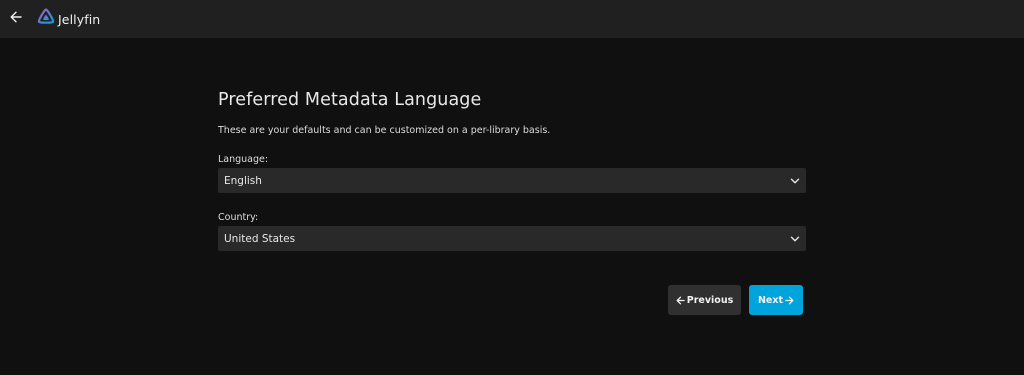 The height and width of the screenshot is (375, 1024). I want to click on back-button, so click(16, 17).